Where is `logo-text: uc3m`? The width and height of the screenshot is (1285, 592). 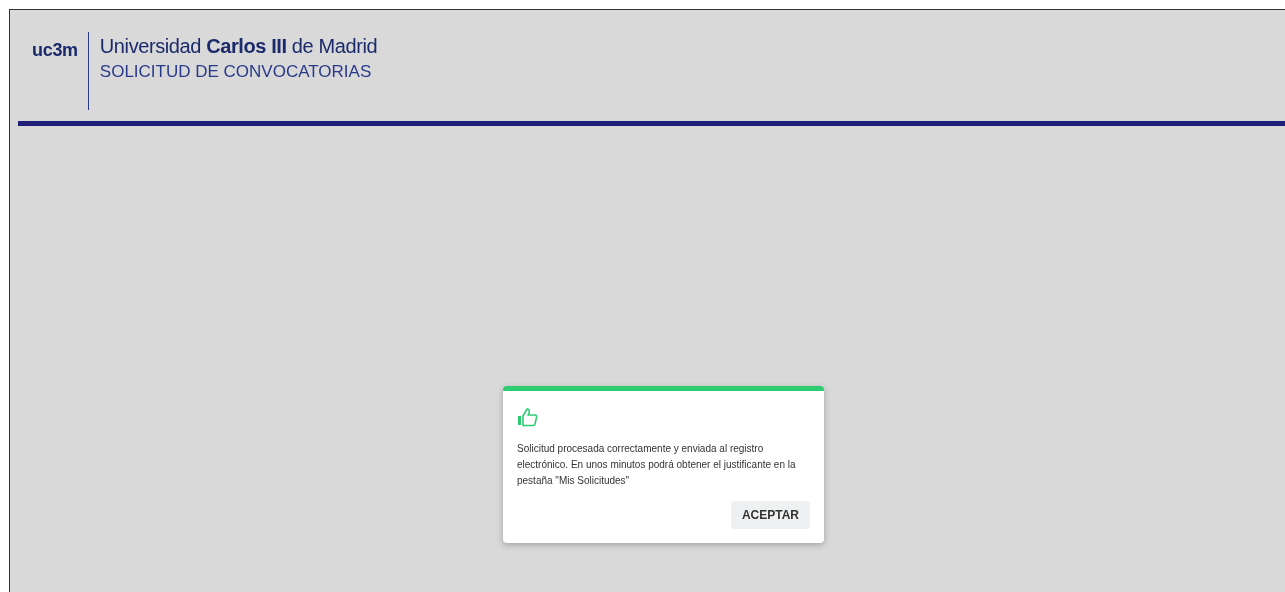 logo-text: uc3m is located at coordinates (55, 50).